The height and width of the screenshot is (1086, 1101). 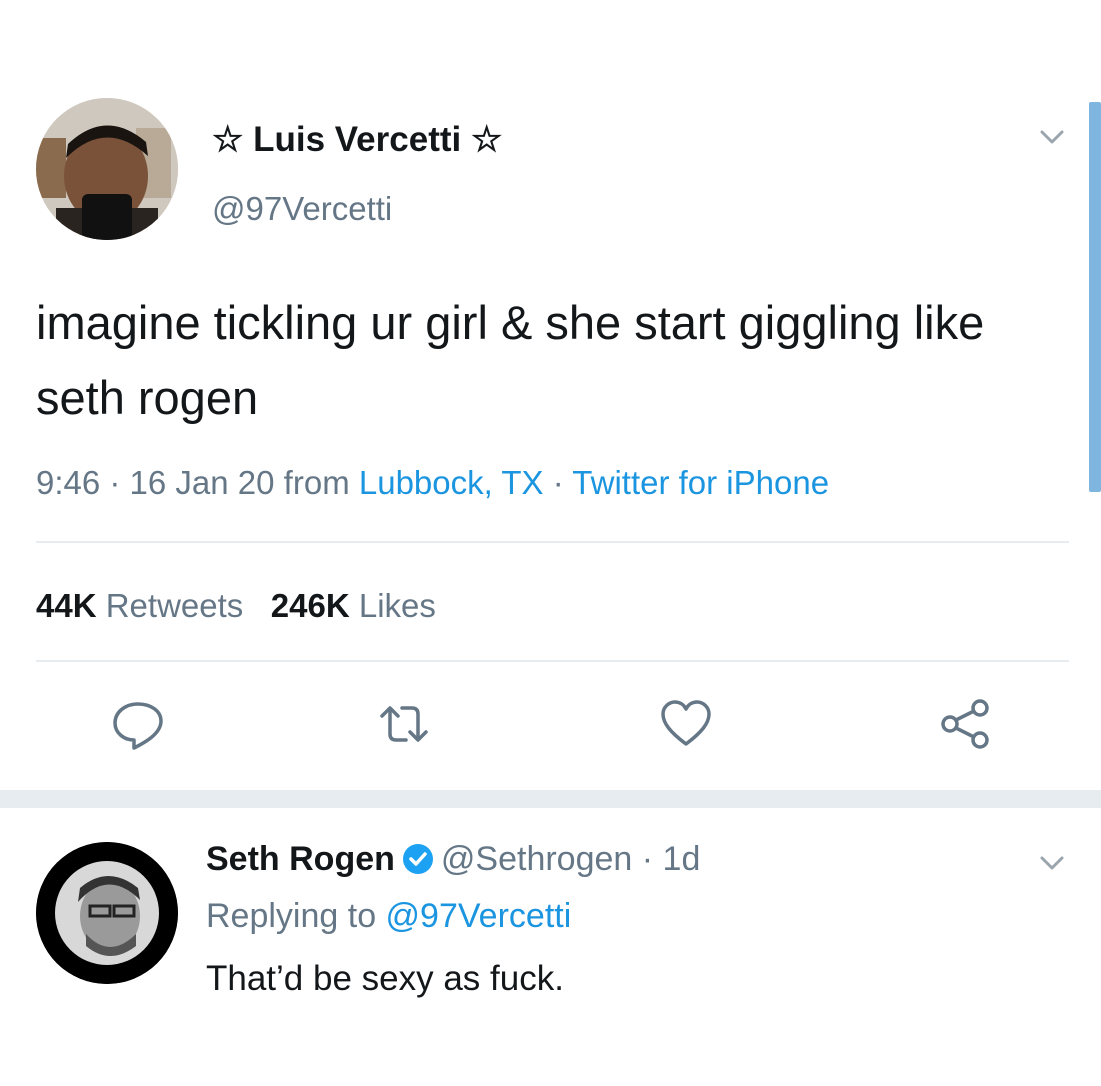 What do you see at coordinates (451, 482) in the screenshot?
I see `tweet-location-link: Lubbock, TX` at bounding box center [451, 482].